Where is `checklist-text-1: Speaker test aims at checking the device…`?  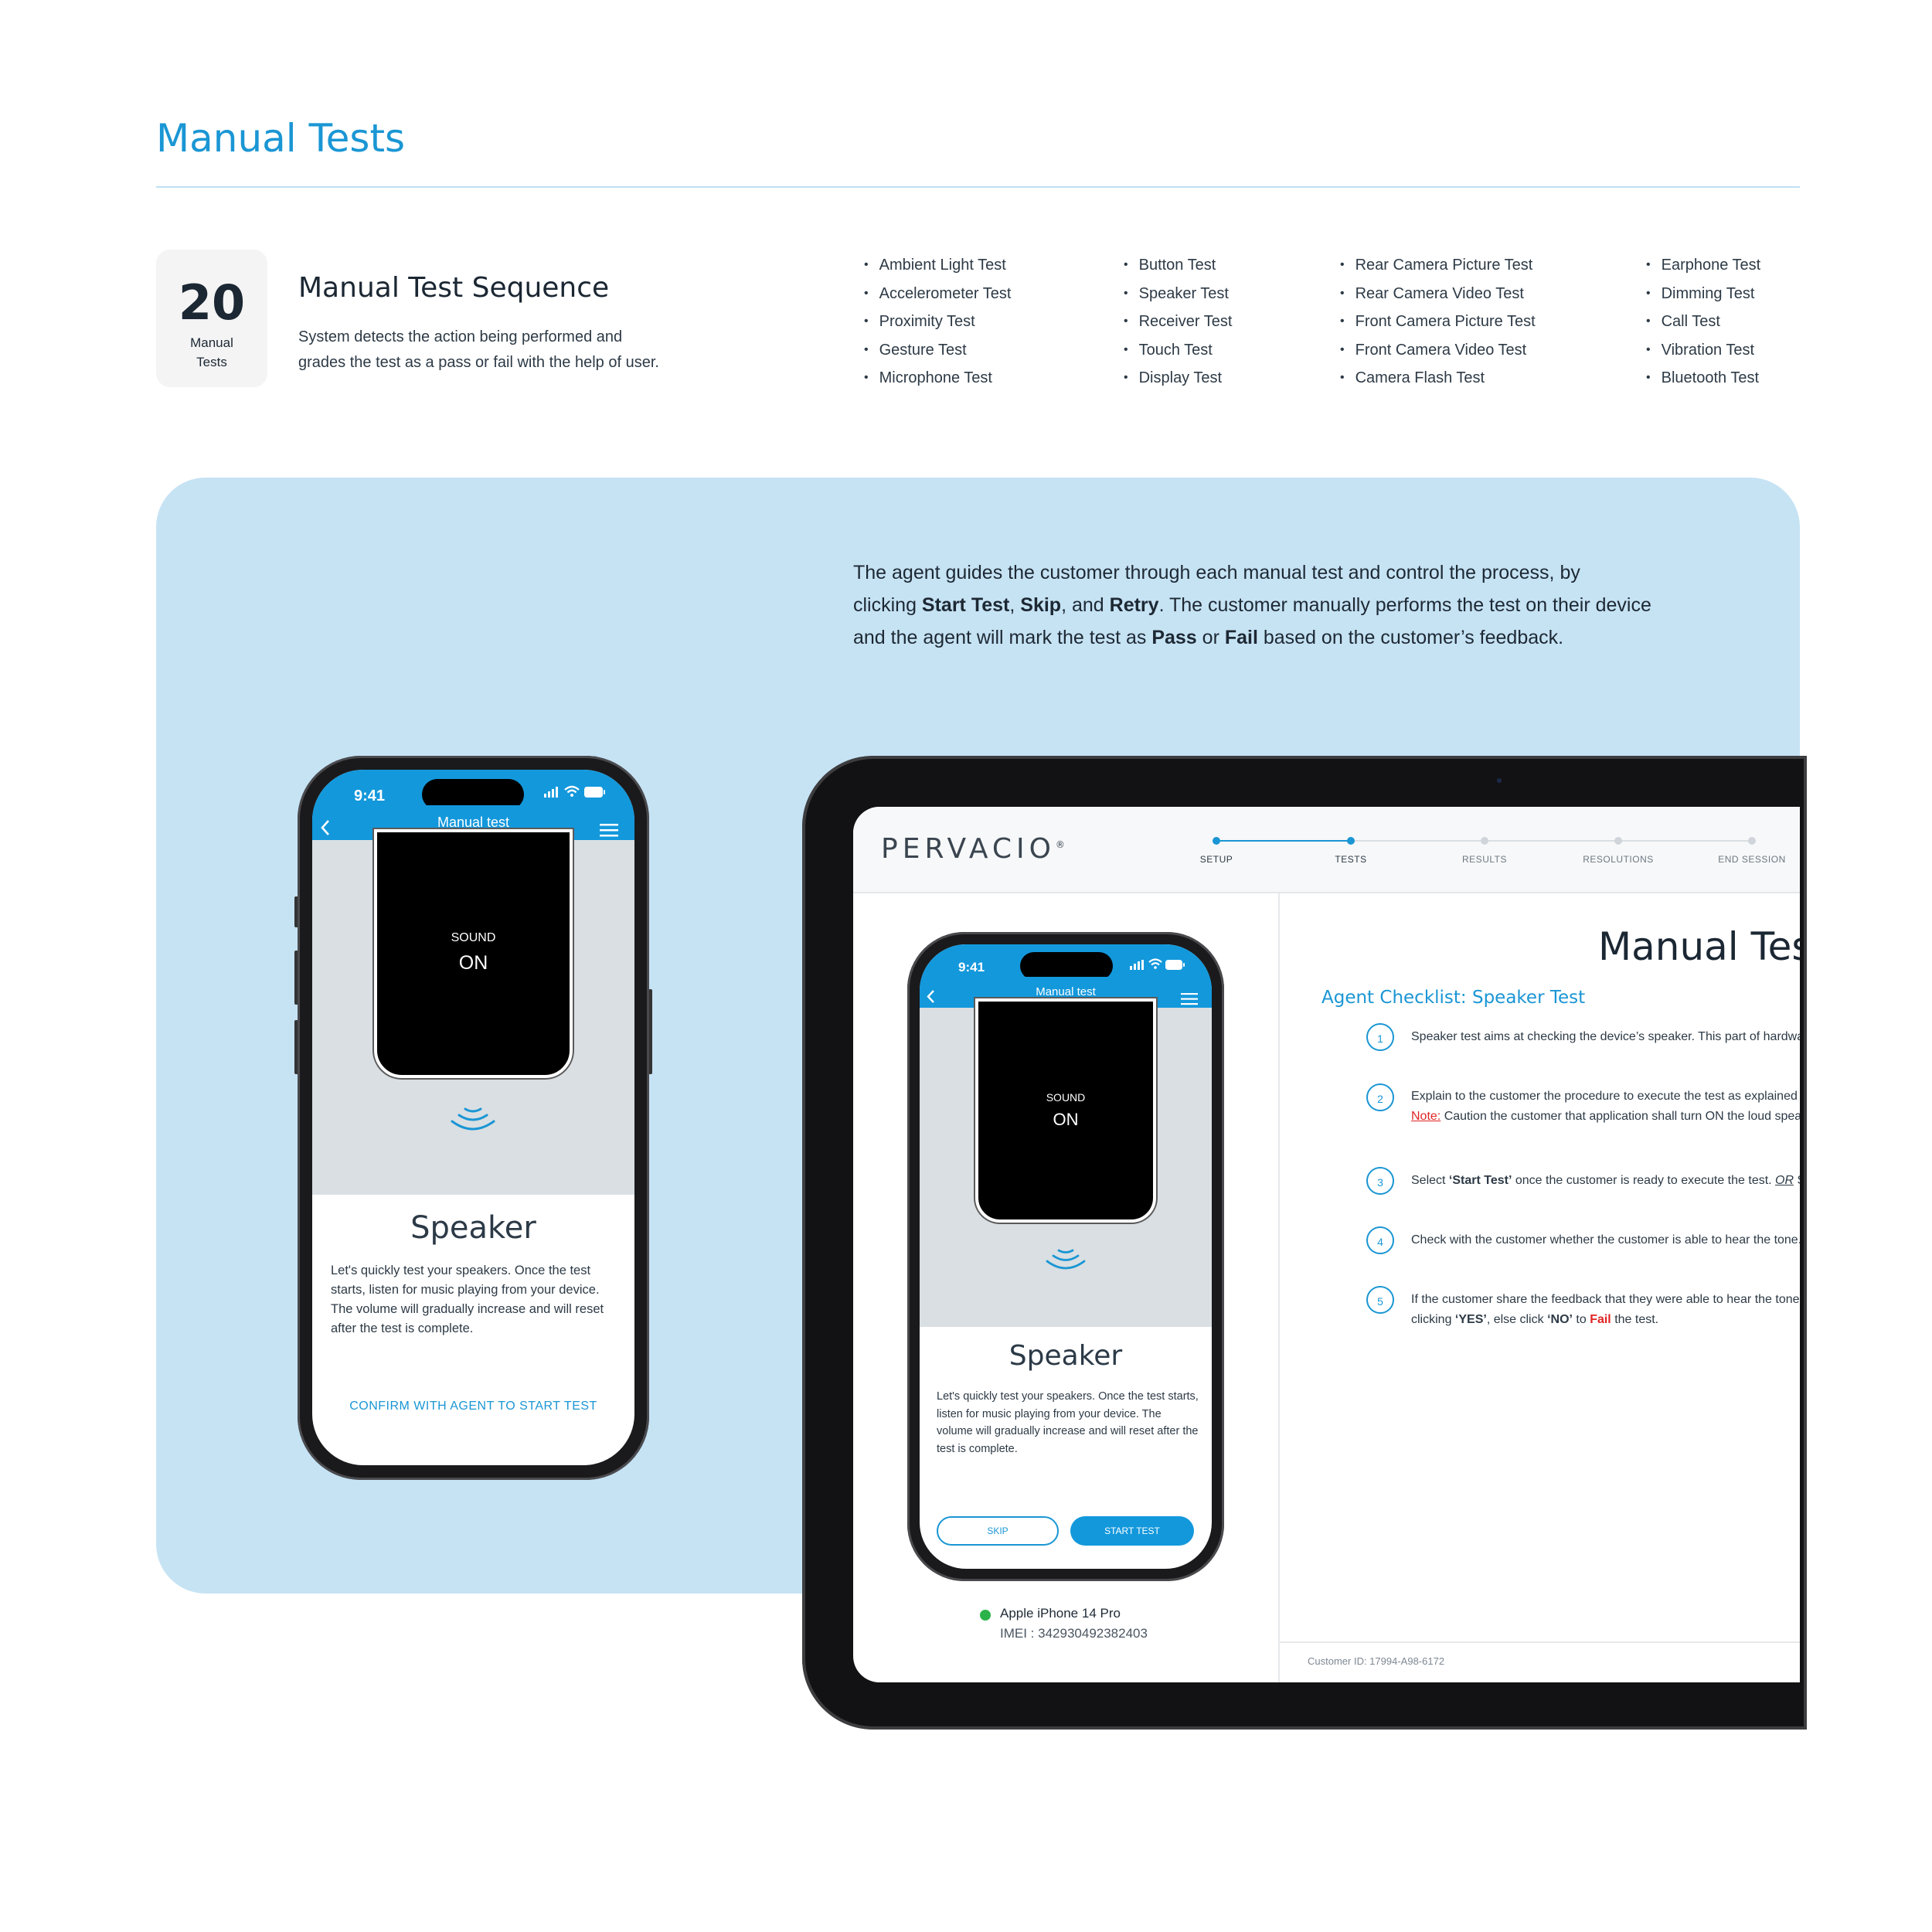 checklist-text-1: Speaker test aims at checking the device… is located at coordinates (1605, 1036).